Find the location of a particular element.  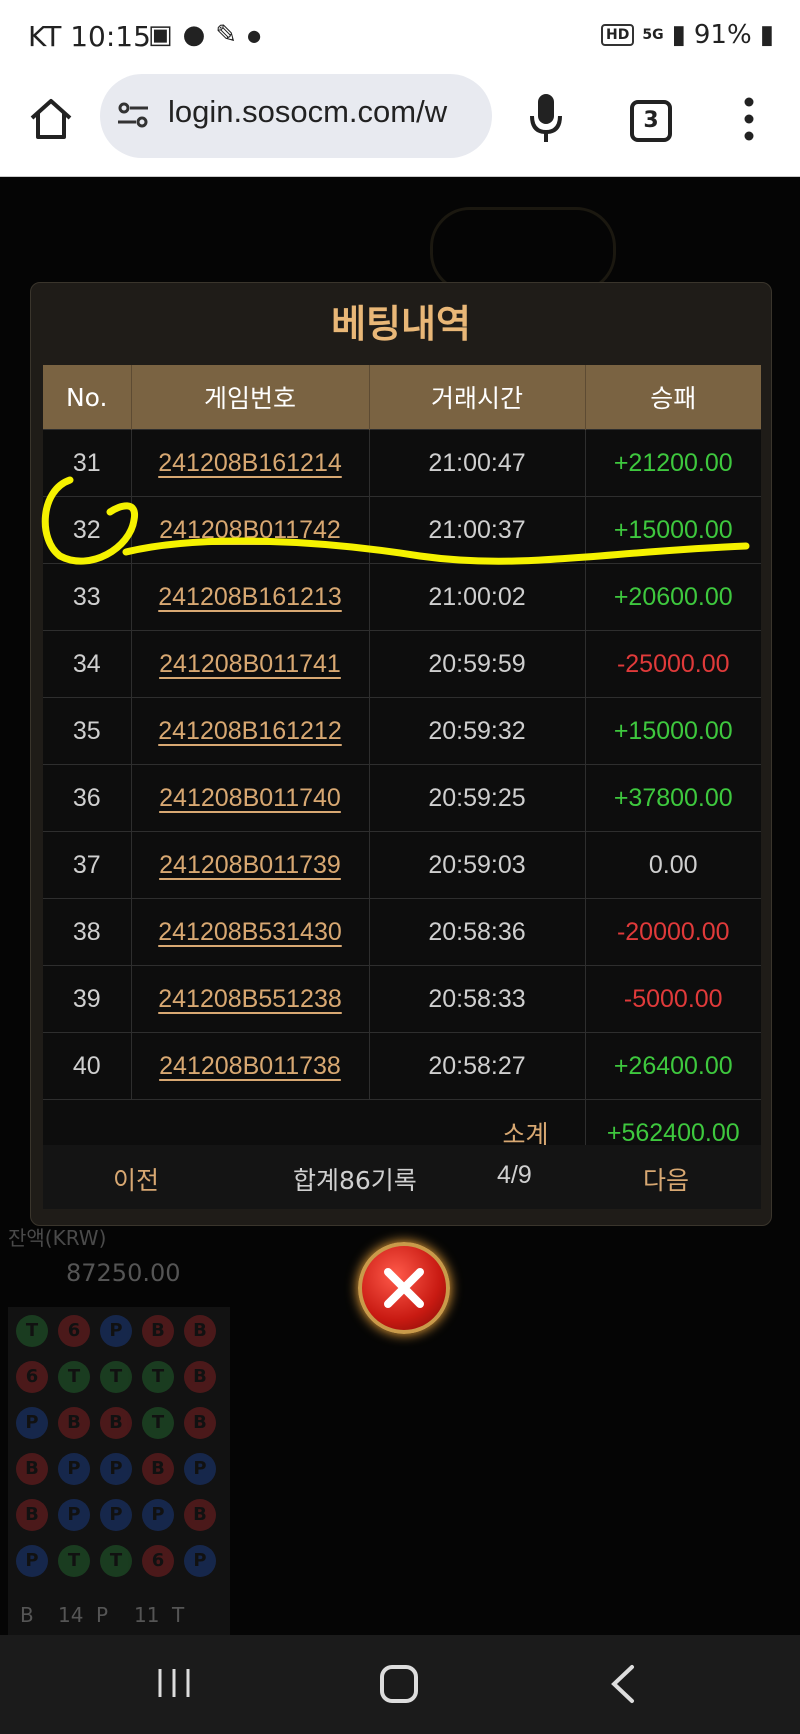

col-header-game: 게임번호 is located at coordinates (250, 397).